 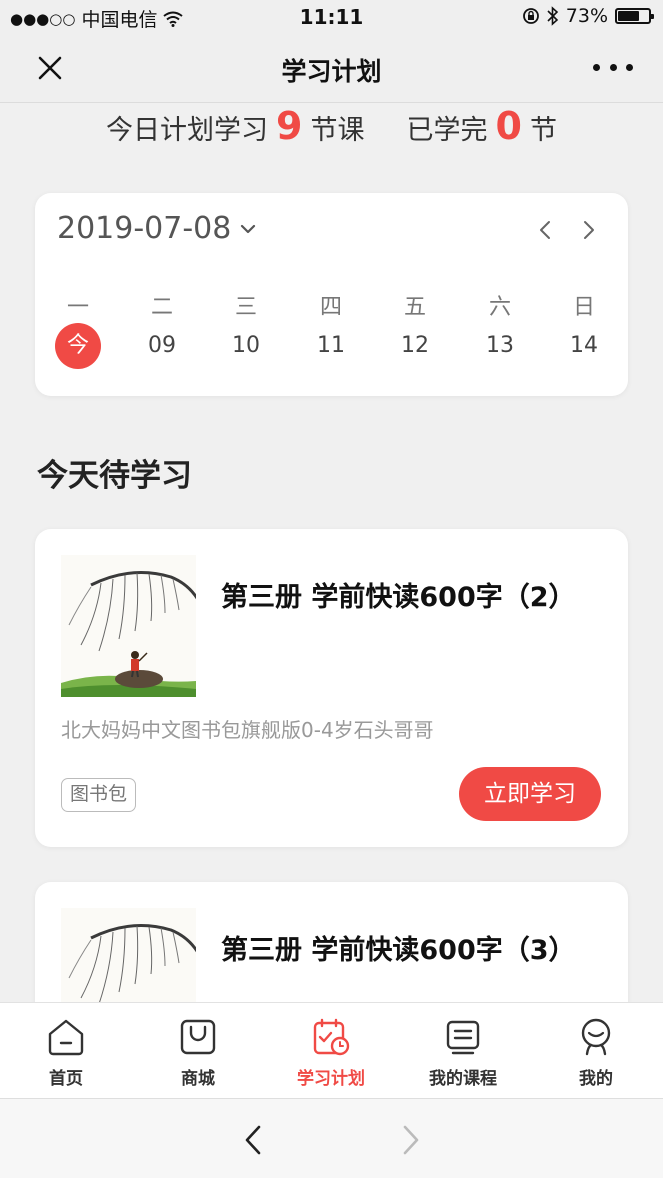 What do you see at coordinates (331, 1037) in the screenshot?
I see `study-plan-icon` at bounding box center [331, 1037].